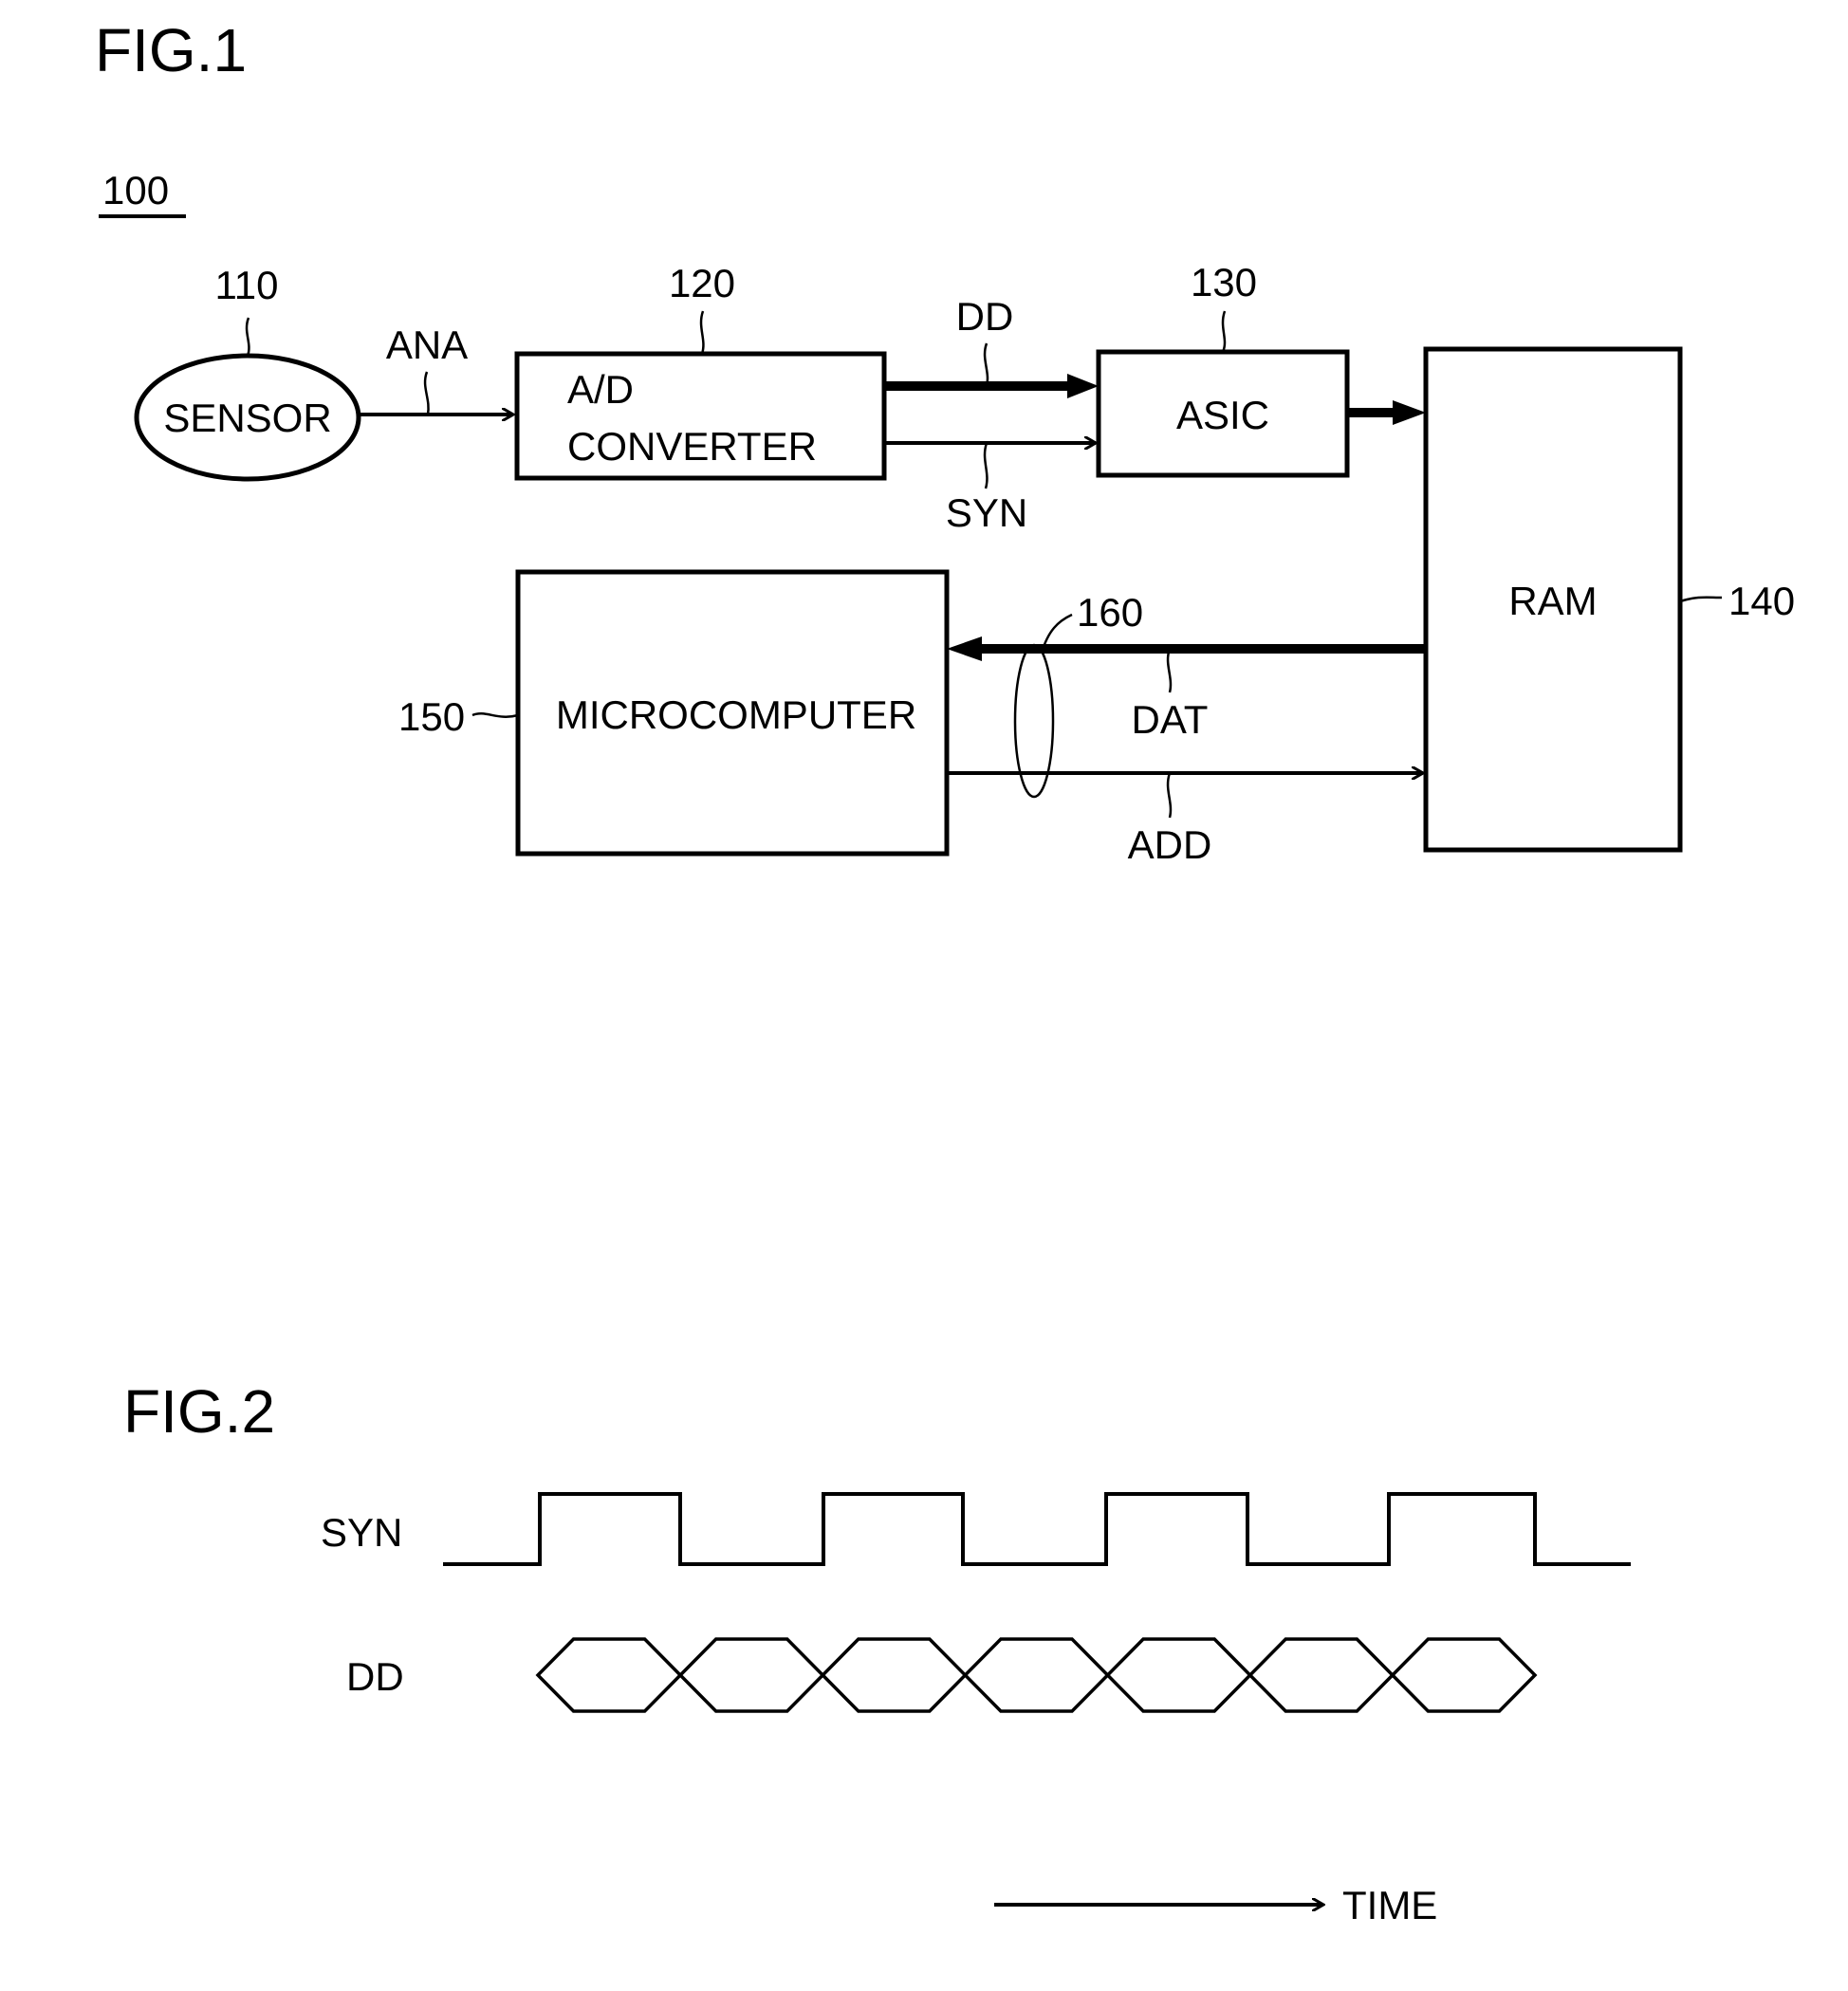  Describe the element at coordinates (136, 190) in the screenshot. I see `system-ref: 100` at that location.